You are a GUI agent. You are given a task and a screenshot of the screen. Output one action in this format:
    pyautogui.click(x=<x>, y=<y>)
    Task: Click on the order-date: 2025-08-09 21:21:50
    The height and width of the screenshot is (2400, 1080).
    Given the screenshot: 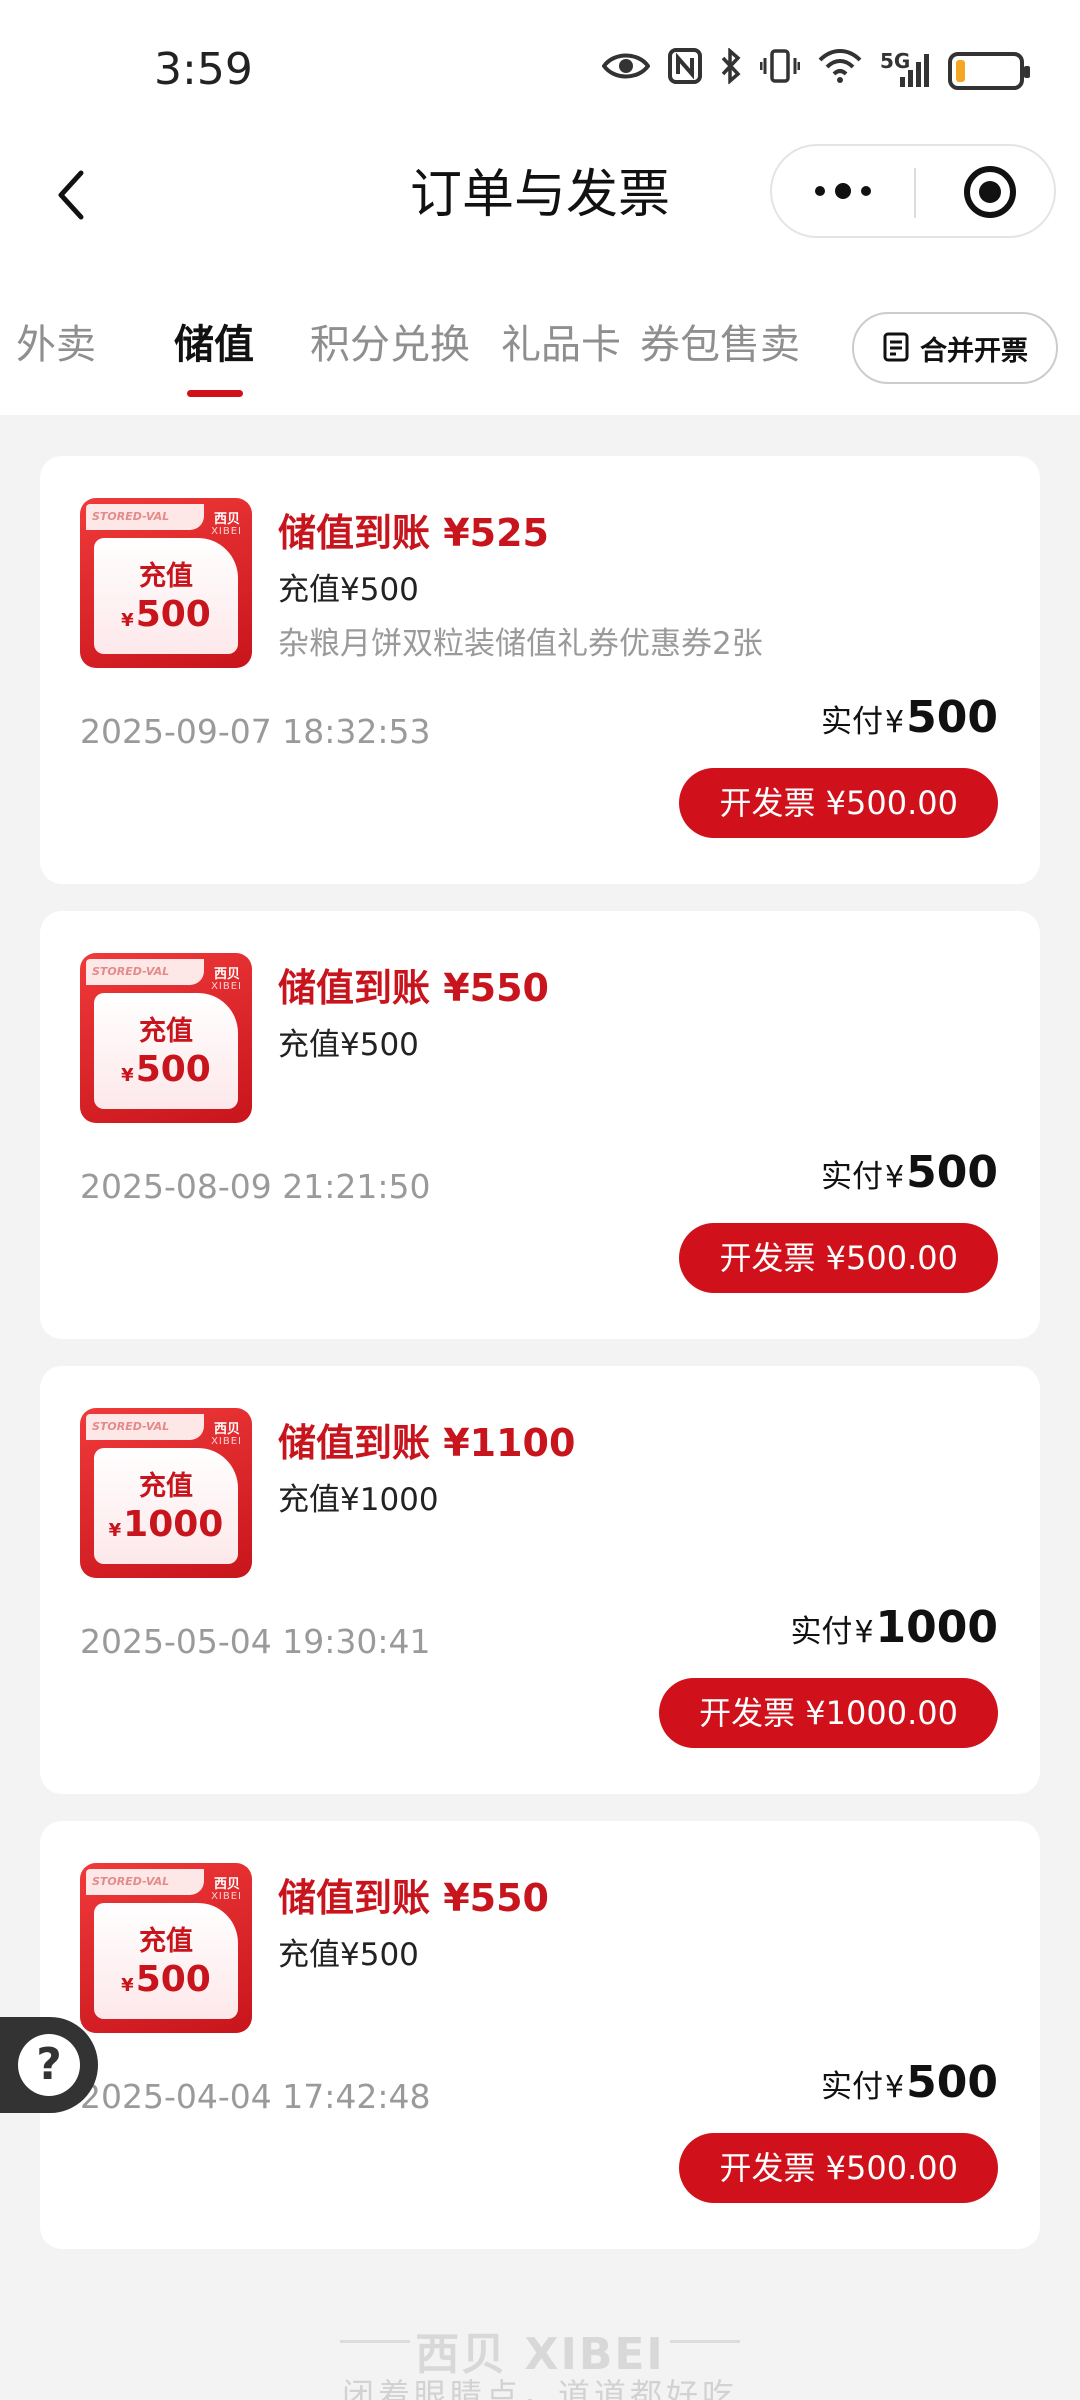 What is the action you would take?
    pyautogui.click(x=255, y=1186)
    